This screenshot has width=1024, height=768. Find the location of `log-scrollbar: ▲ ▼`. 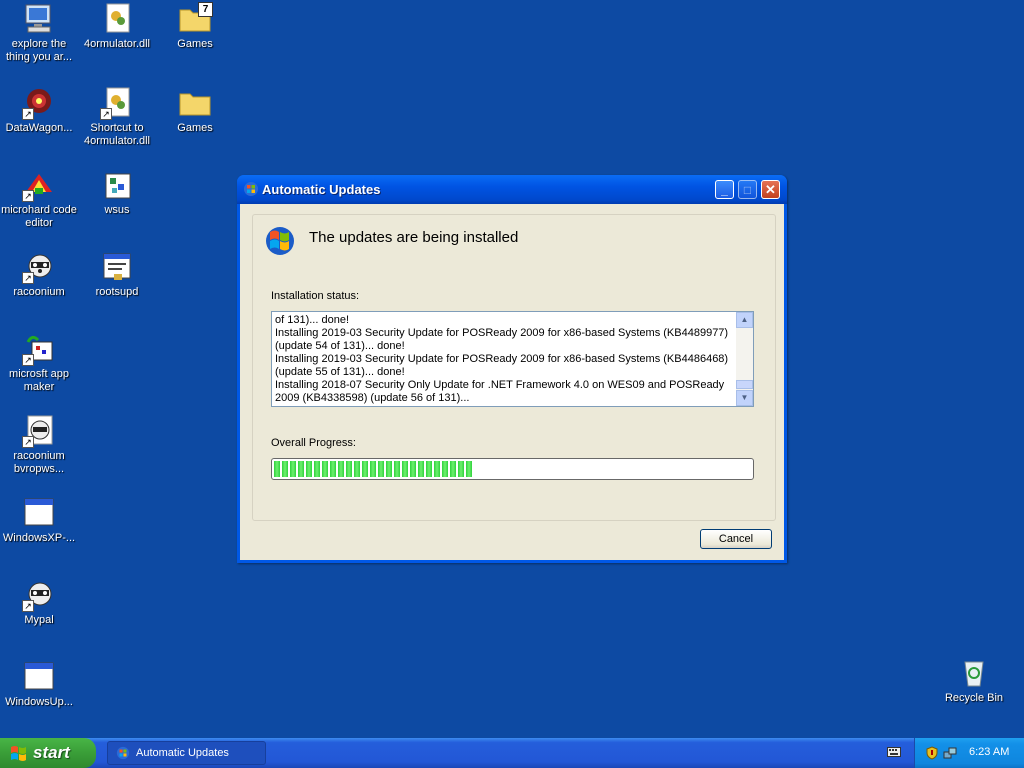

log-scrollbar: ▲ ▼ is located at coordinates (744, 359).